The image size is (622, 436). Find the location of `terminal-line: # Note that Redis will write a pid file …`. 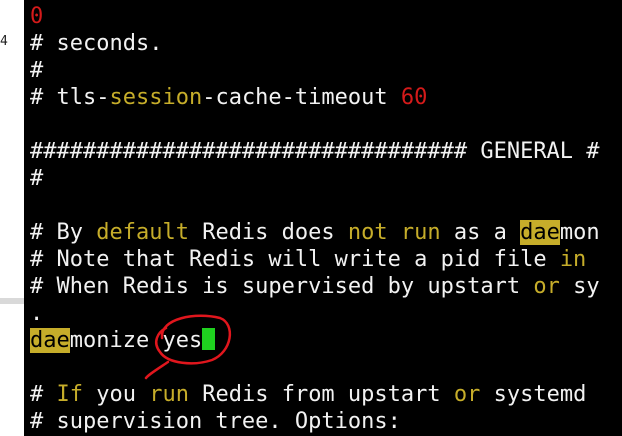

terminal-line: # Note that Redis will write a pid file … is located at coordinates (308, 259).